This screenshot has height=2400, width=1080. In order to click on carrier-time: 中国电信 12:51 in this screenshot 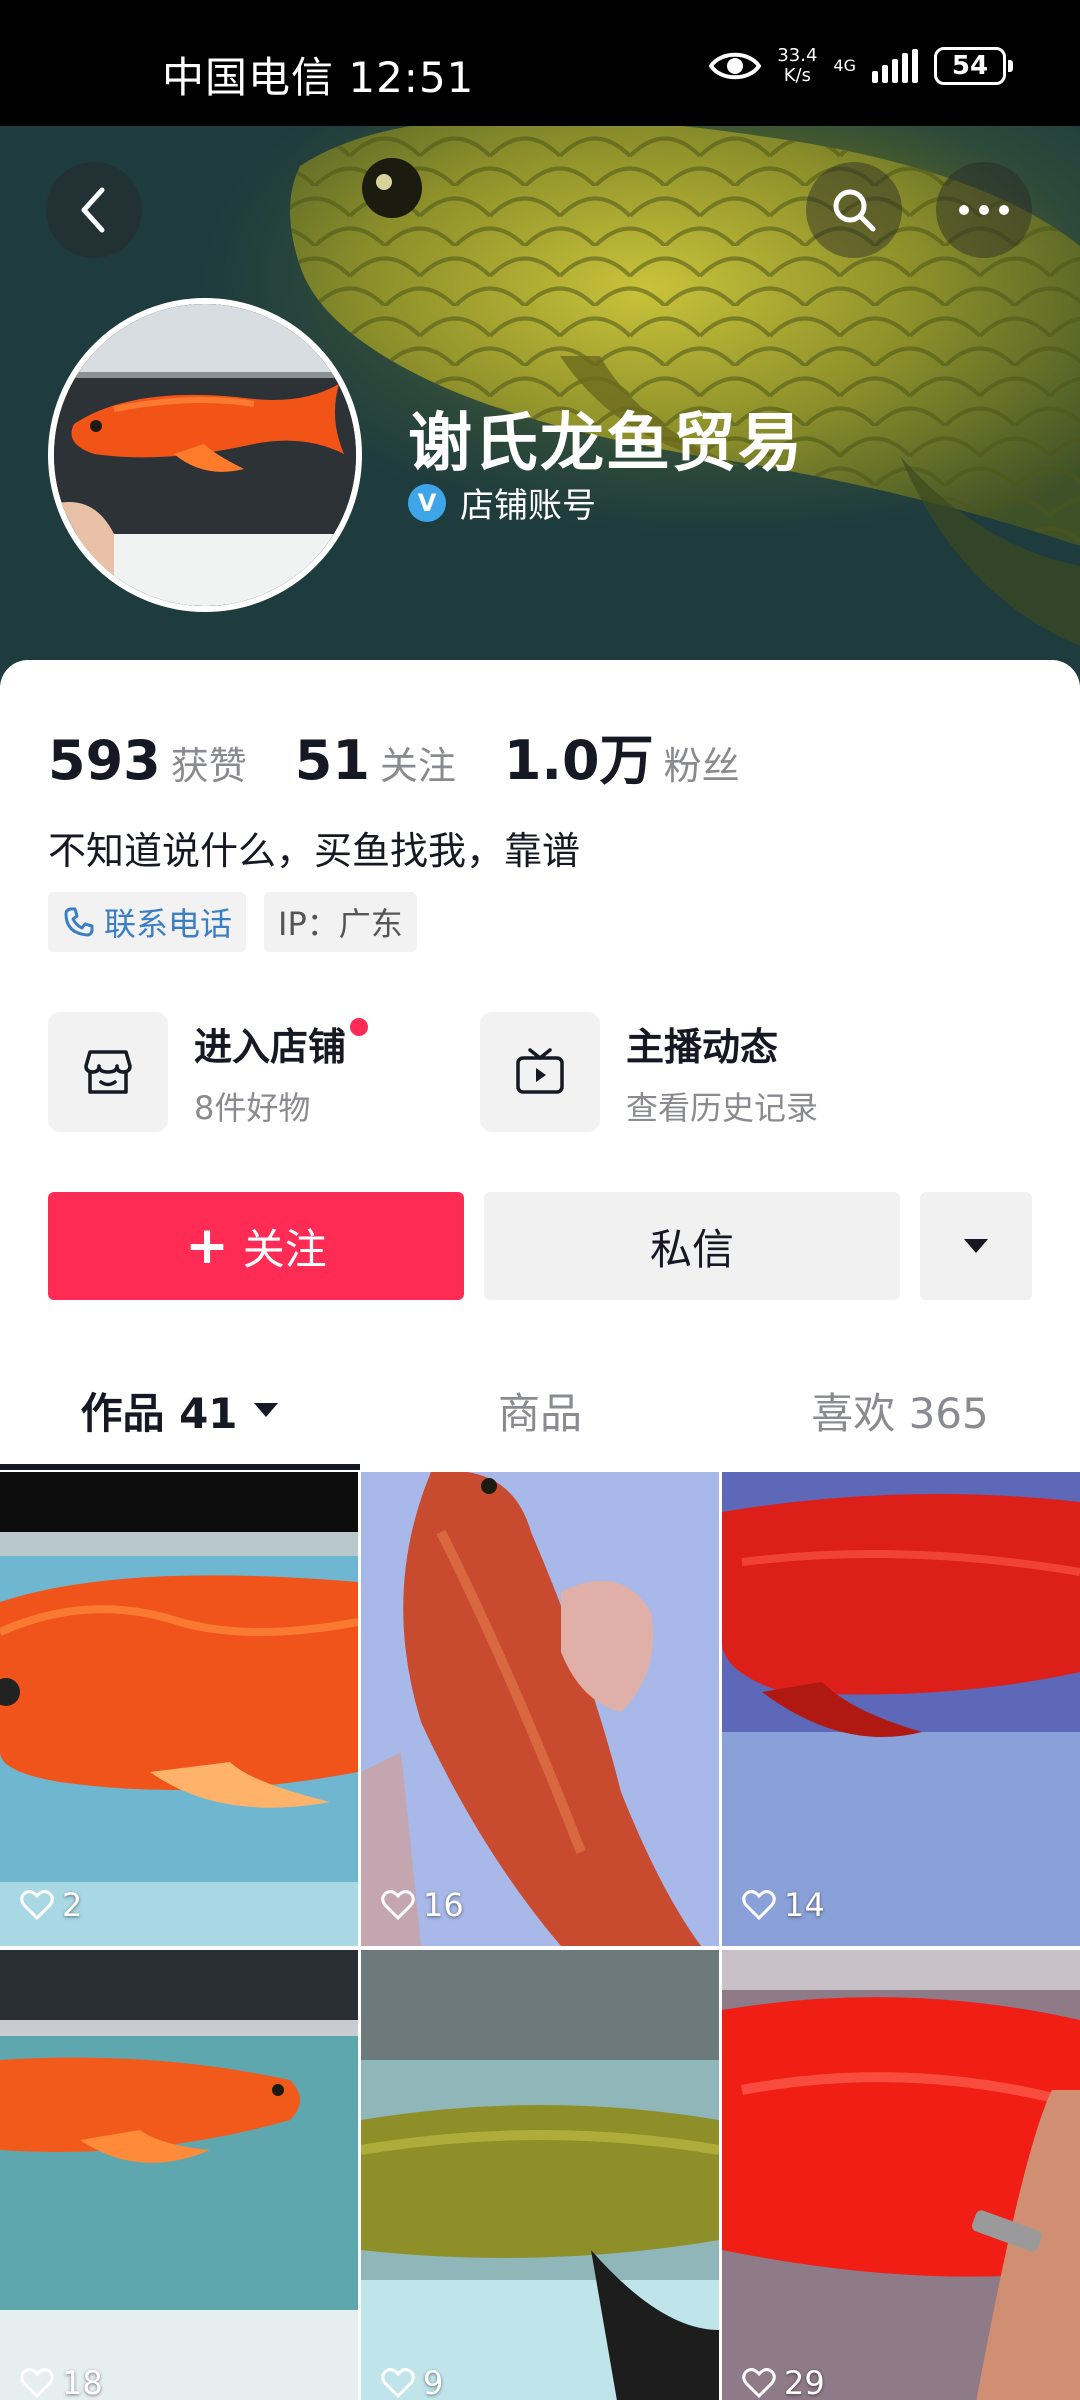, I will do `click(318, 77)`.